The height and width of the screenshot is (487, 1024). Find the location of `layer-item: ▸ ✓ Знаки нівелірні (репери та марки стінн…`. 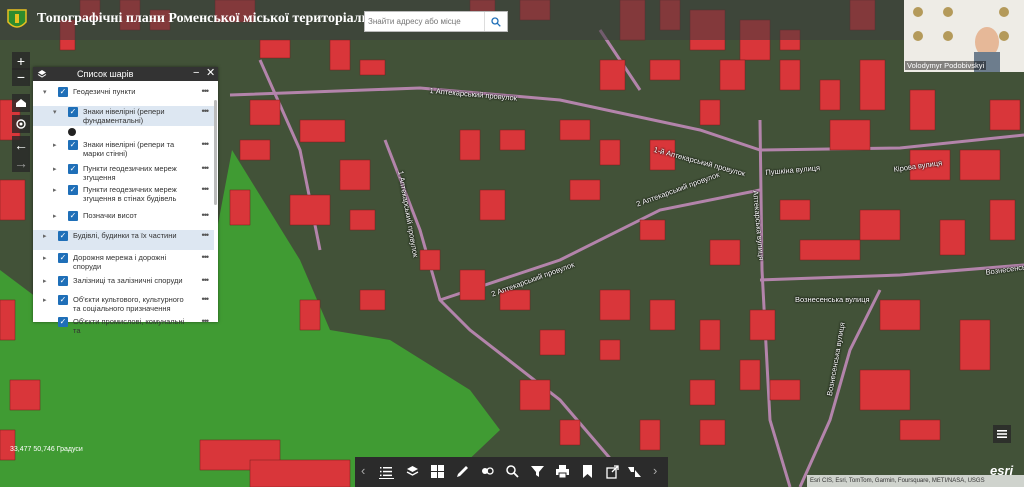

layer-item: ▸ ✓ Знаки нівелірні (репери та марки стінн… is located at coordinates (123, 149).